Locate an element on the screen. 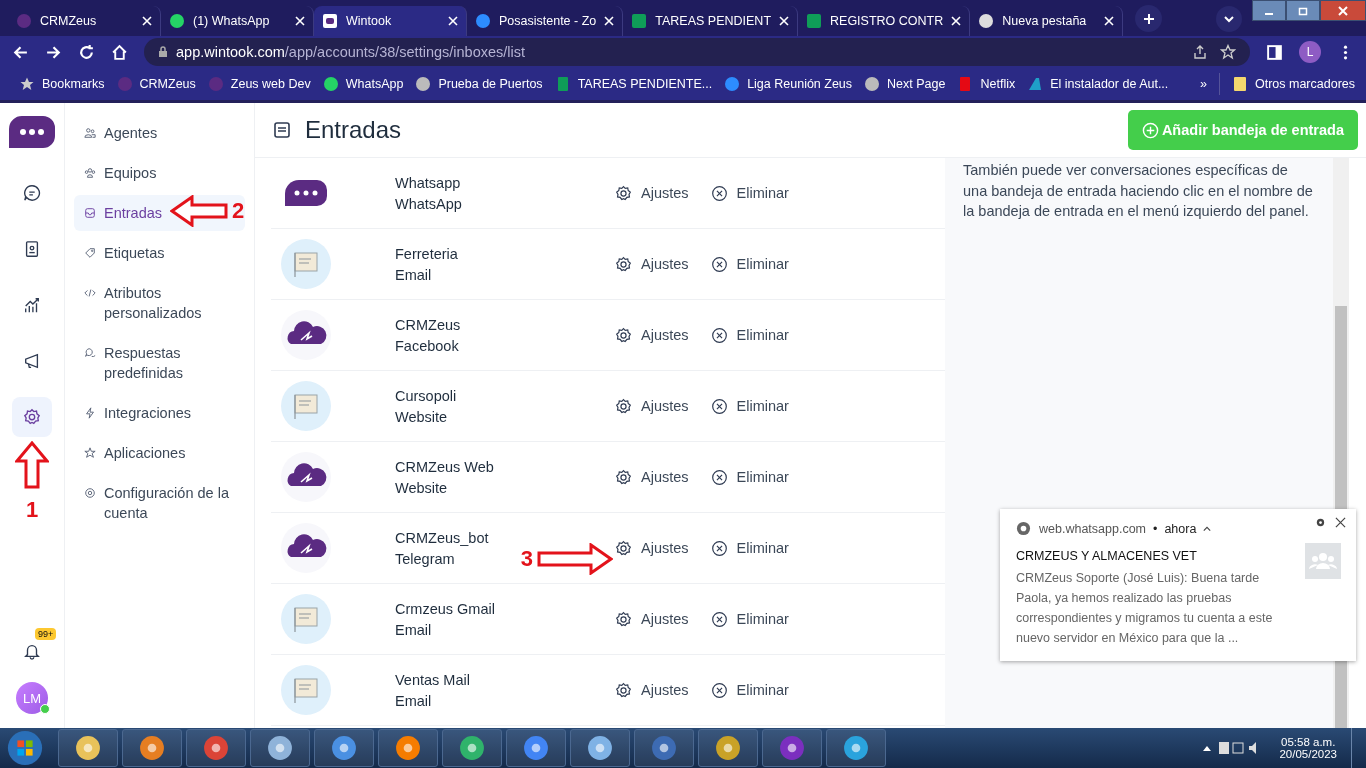 Image resolution: width=1366 pixels, height=768 pixels. tab-search-button is located at coordinates (1229, 19).